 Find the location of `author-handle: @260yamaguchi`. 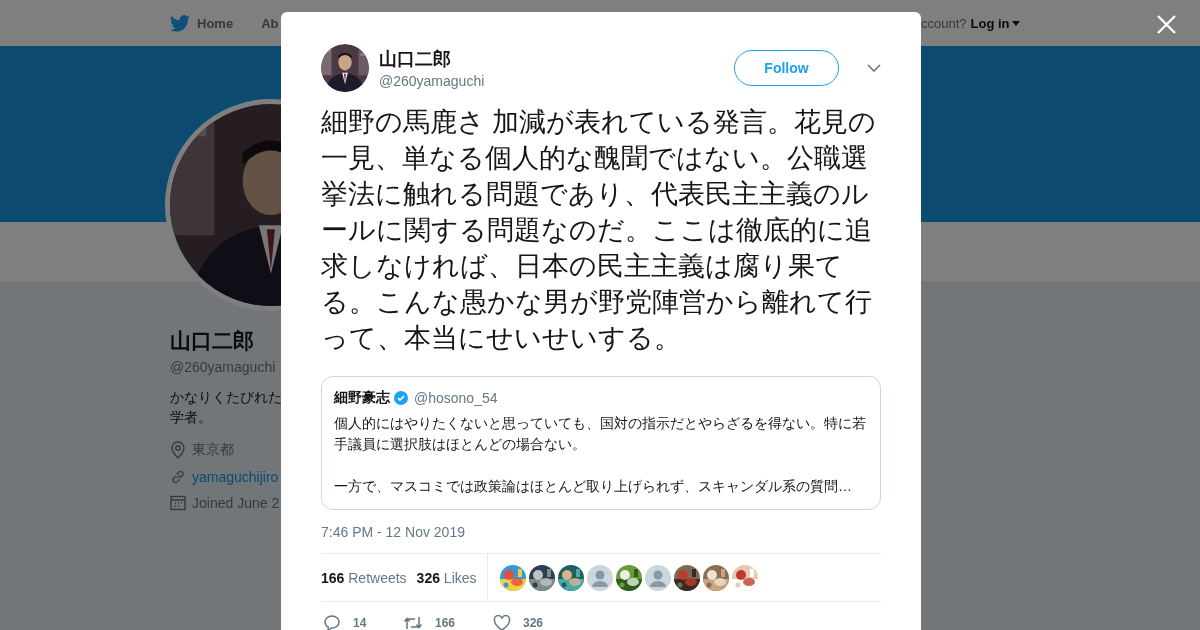

author-handle: @260yamaguchi is located at coordinates (432, 81).